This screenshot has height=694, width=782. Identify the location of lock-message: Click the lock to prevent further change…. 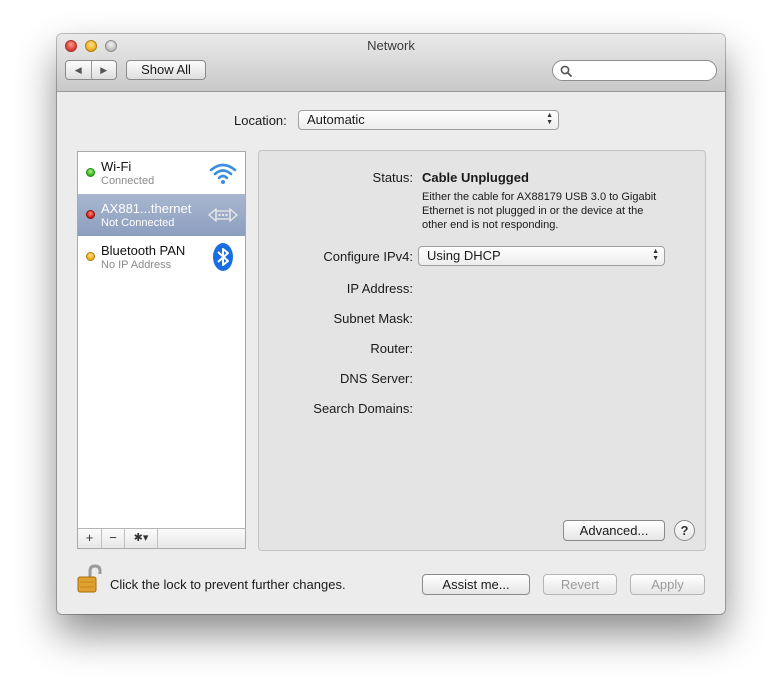
(228, 584).